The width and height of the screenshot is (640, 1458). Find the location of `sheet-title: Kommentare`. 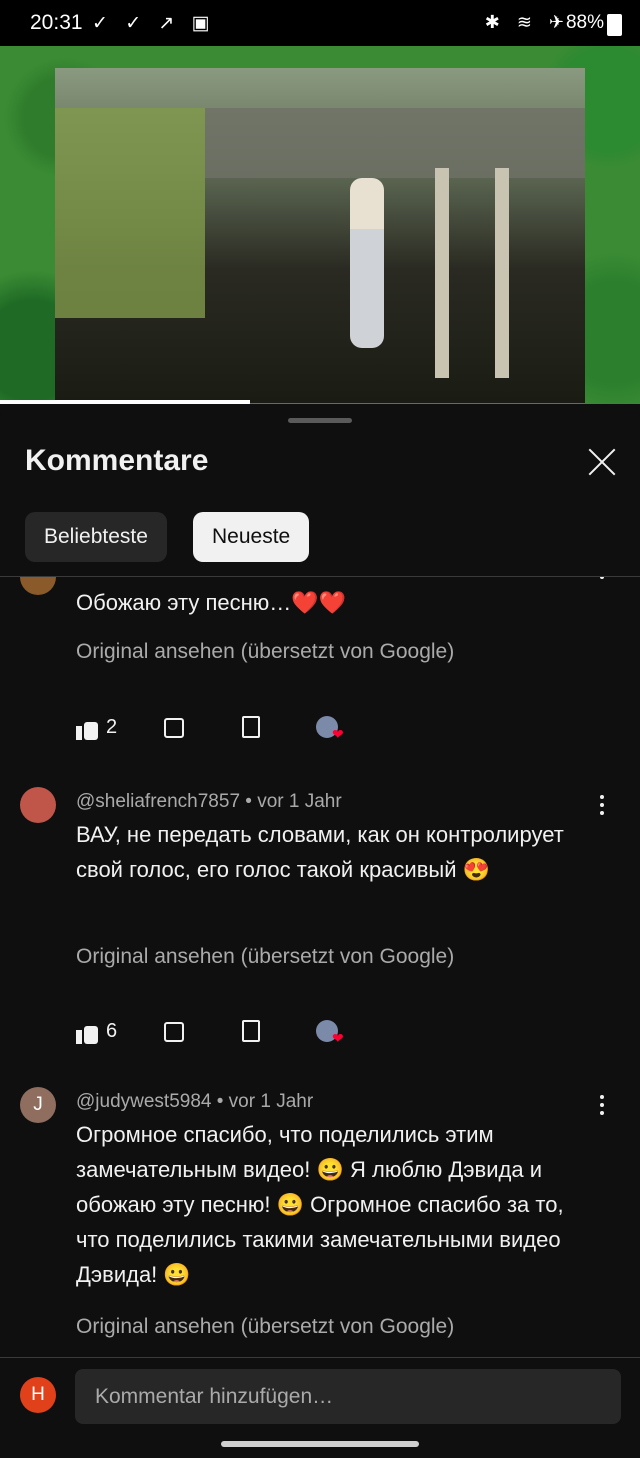

sheet-title: Kommentare is located at coordinates (117, 460).